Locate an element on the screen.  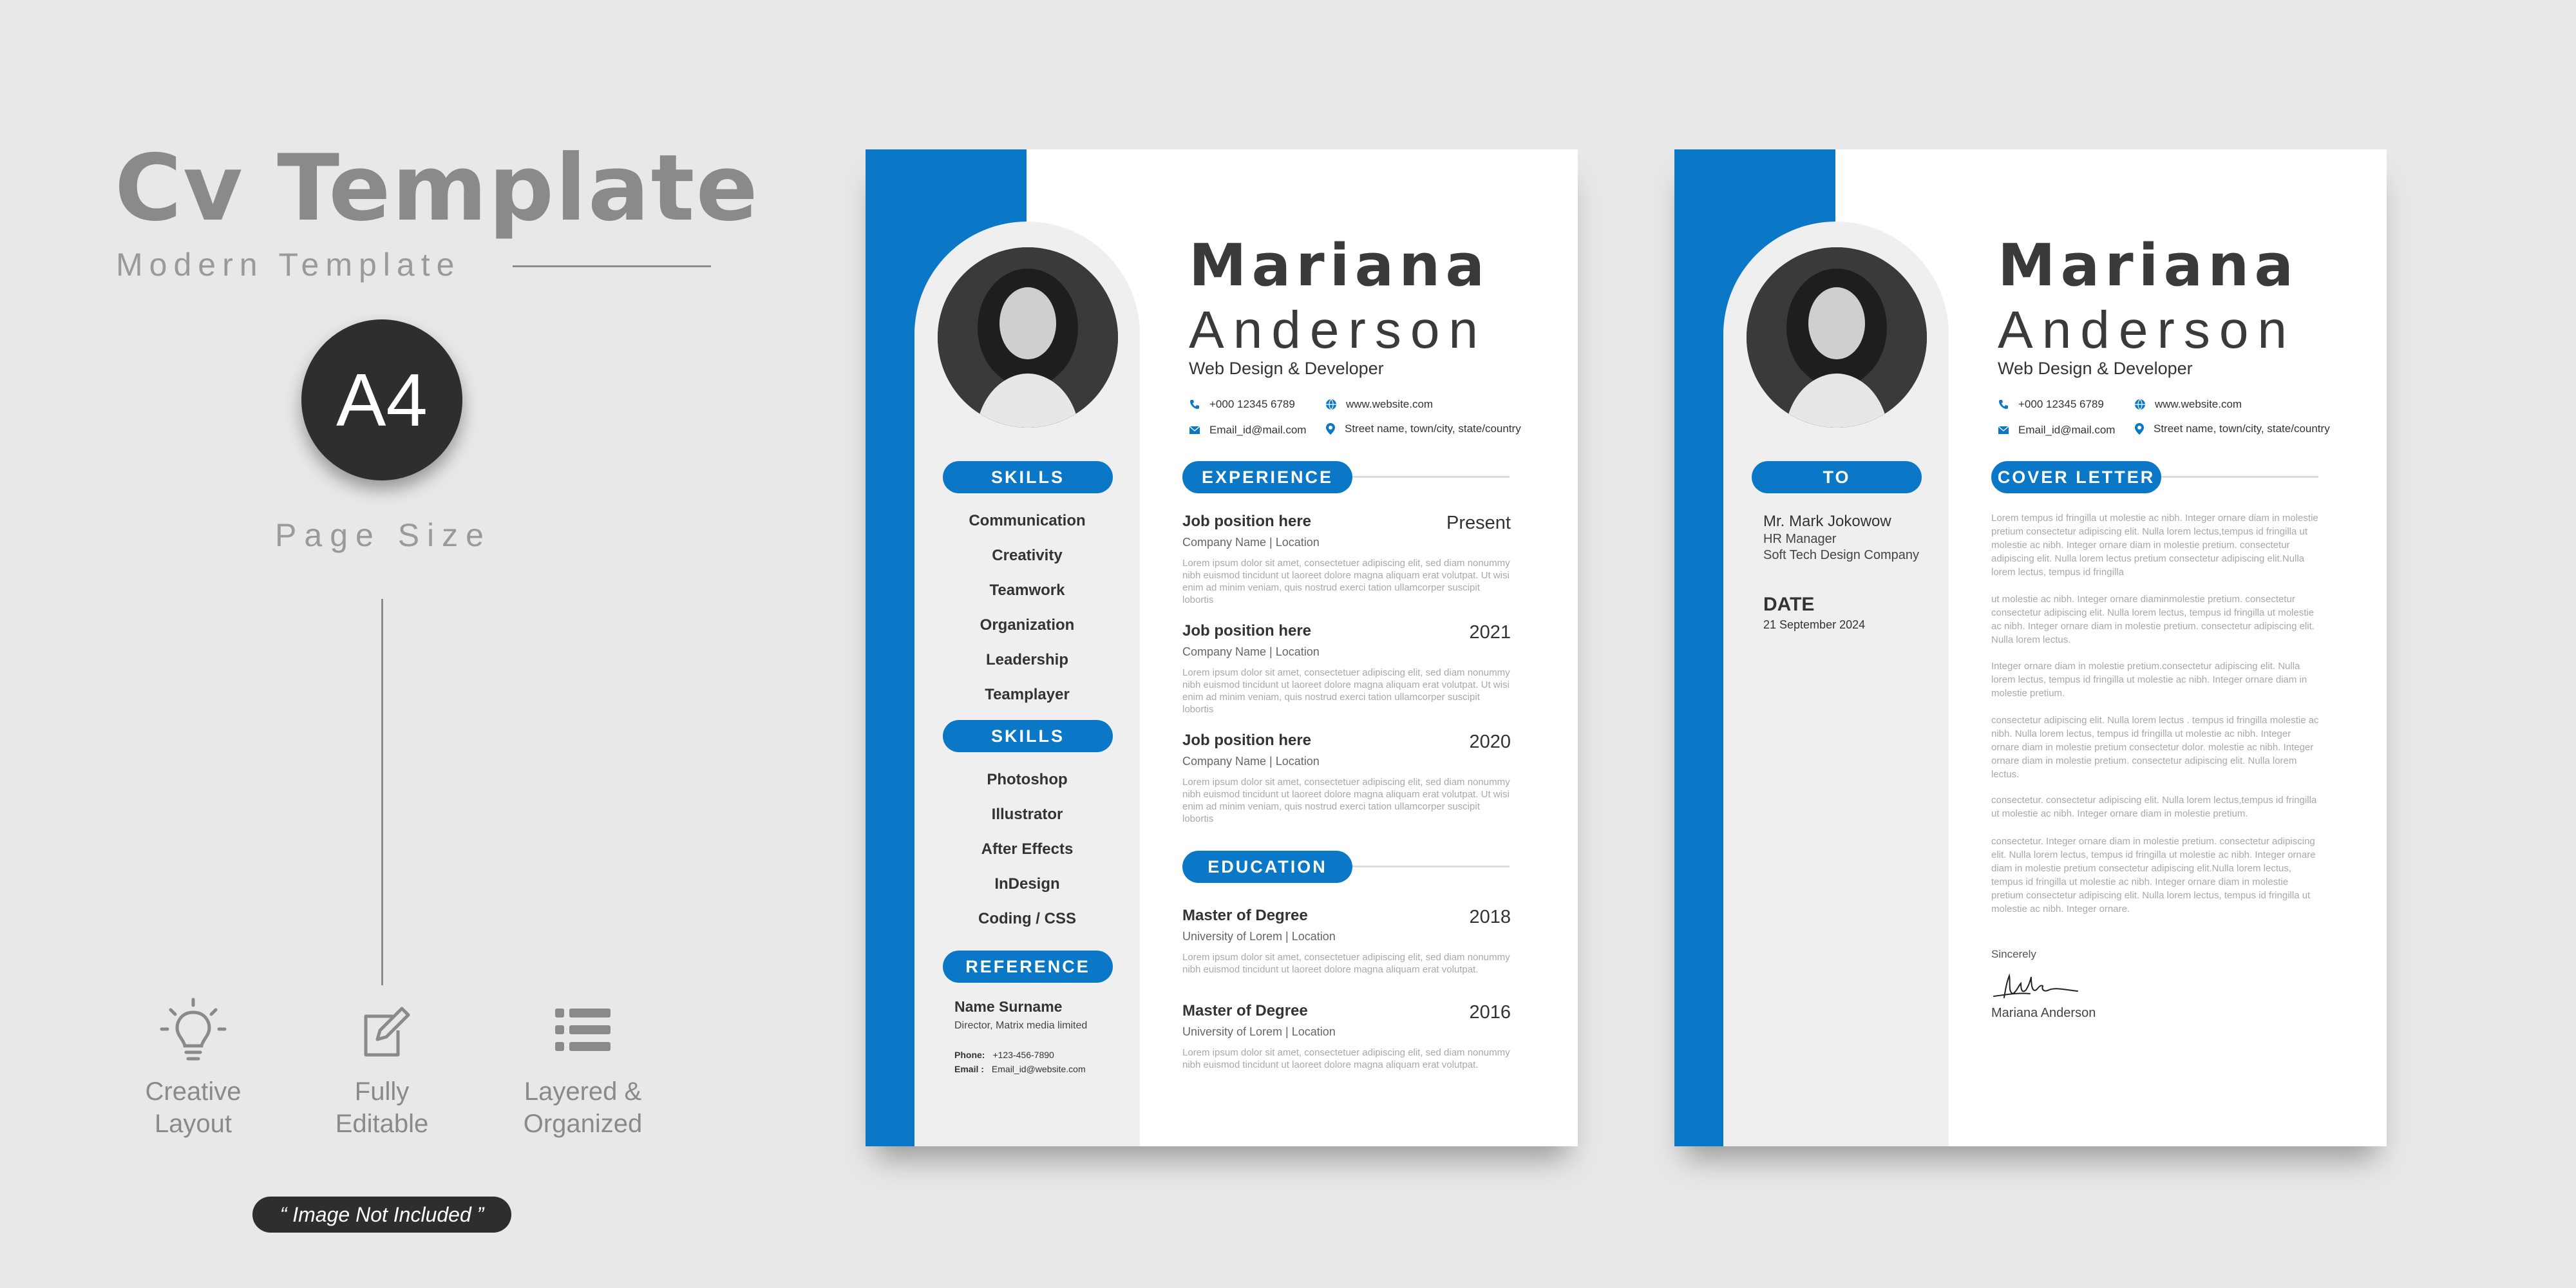
promo-subtitle: Modern Template is located at coordinates (288, 265).